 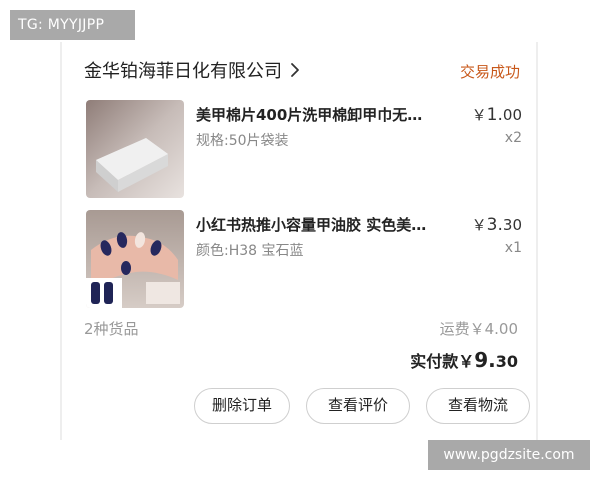 What do you see at coordinates (250, 251) in the screenshot?
I see `product-spec: 颜色:H38 宝石蓝` at bounding box center [250, 251].